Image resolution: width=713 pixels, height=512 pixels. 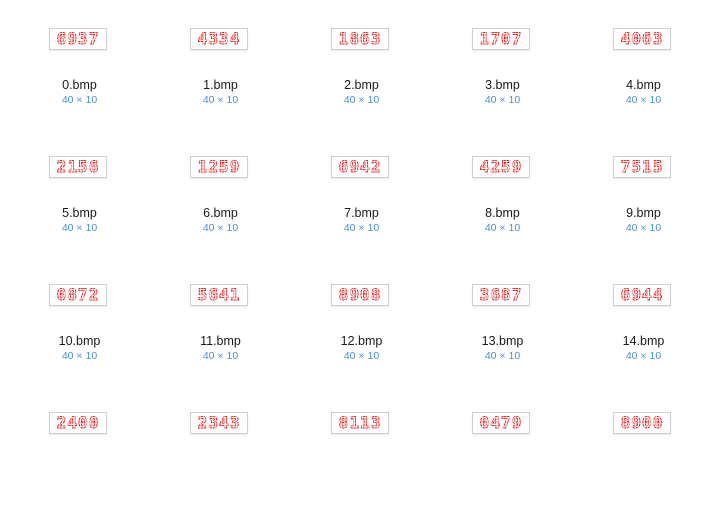 I want to click on file-name: 13.bmp, so click(x=502, y=341).